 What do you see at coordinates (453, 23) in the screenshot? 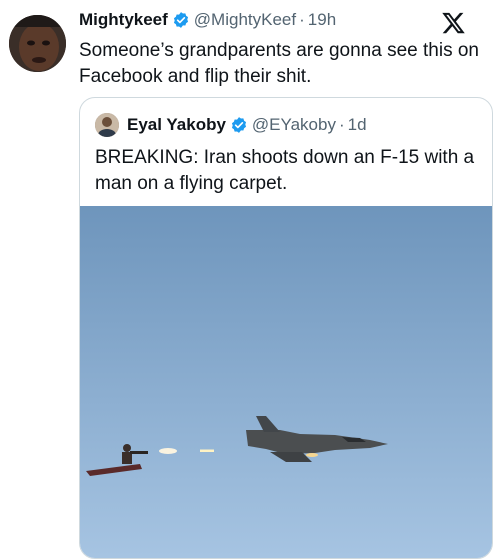
I see `x-logo-icon` at bounding box center [453, 23].